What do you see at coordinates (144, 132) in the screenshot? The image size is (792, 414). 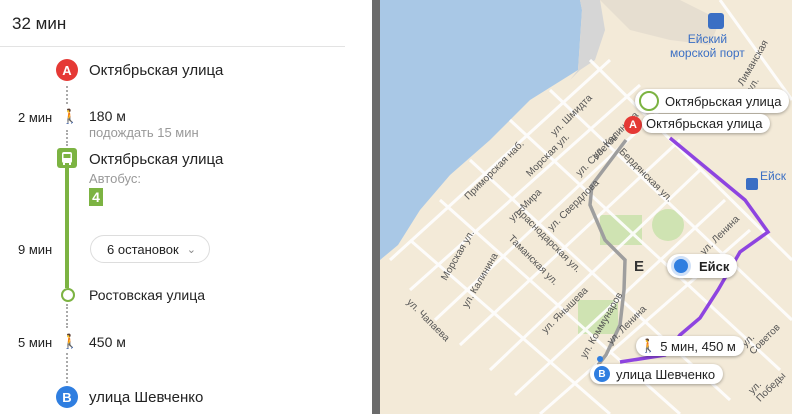 I see `wait-time: подождать 15 мин` at bounding box center [144, 132].